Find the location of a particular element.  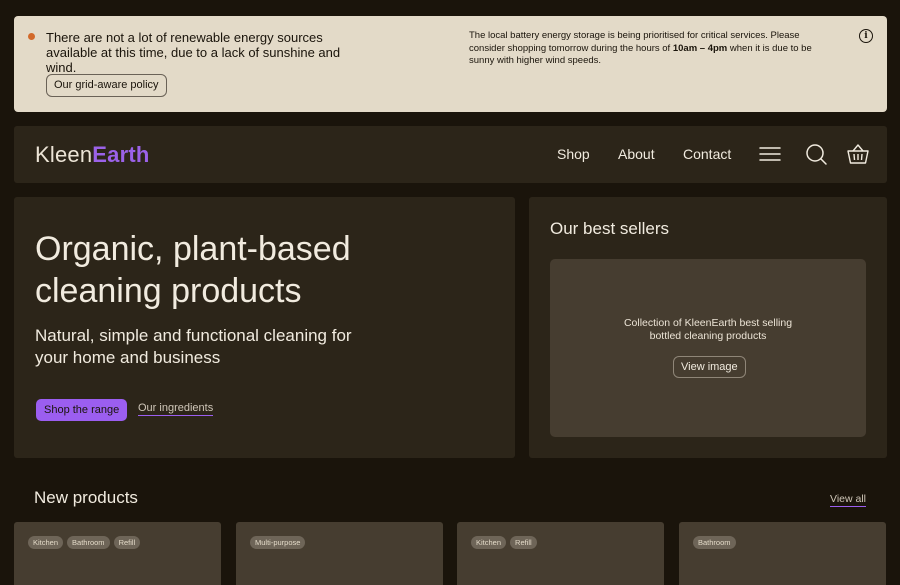

logo: KleenEarth is located at coordinates (92, 155).